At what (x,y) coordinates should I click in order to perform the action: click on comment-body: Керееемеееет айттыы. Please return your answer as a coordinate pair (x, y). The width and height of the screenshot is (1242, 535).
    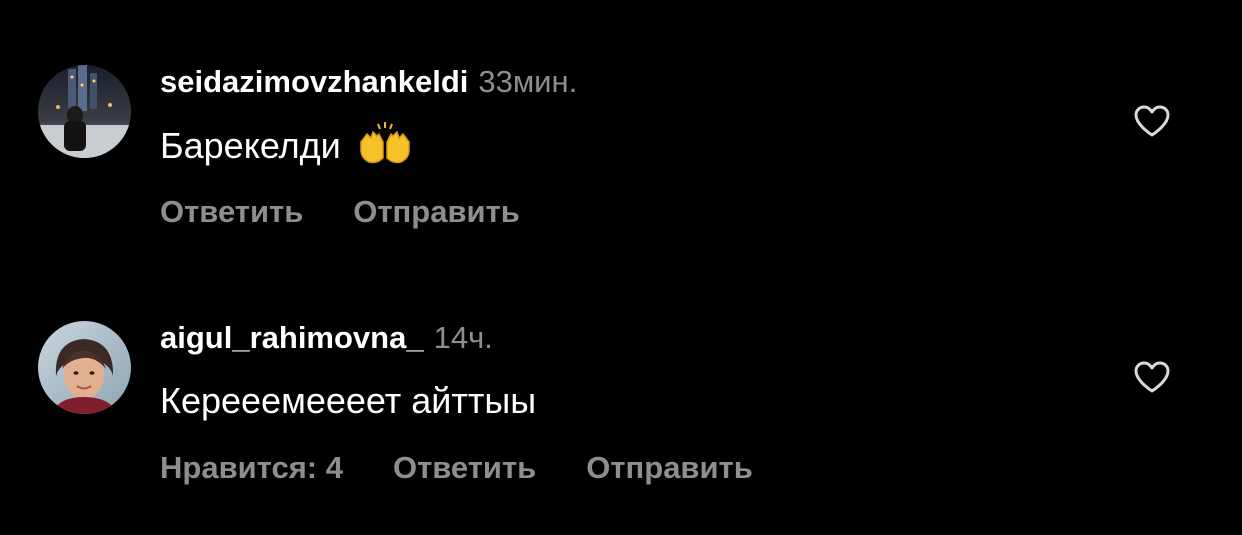
    Looking at the image, I should click on (348, 400).